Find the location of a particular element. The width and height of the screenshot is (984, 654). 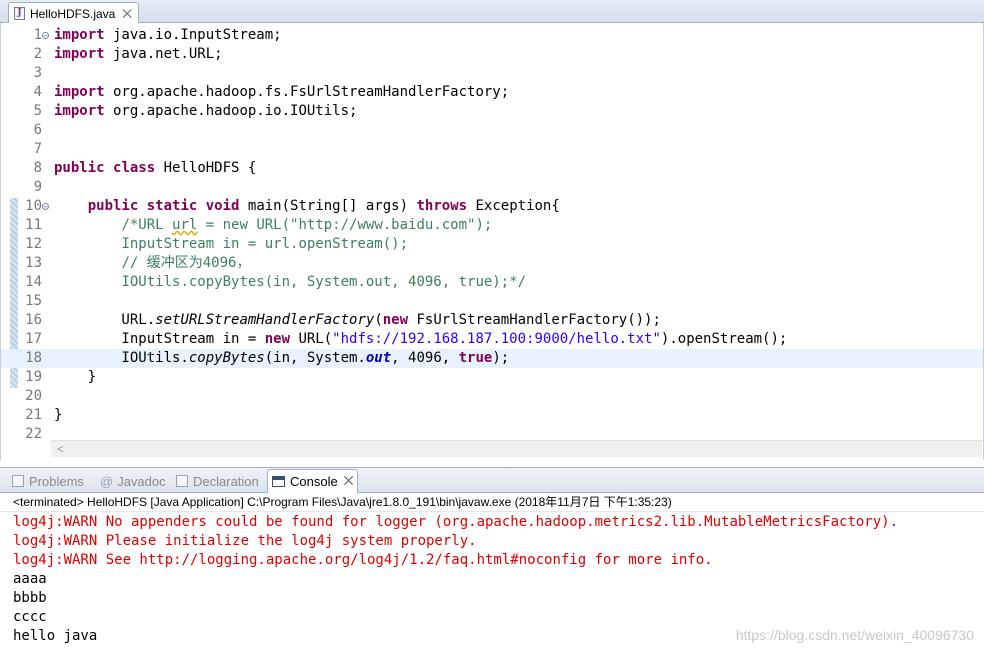

code-token: } is located at coordinates (75, 377).